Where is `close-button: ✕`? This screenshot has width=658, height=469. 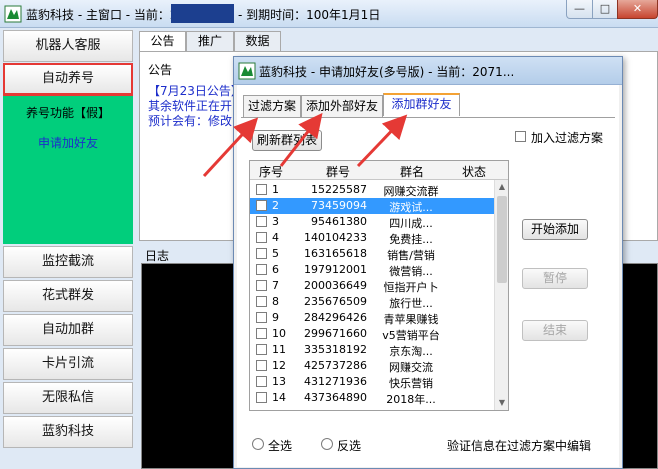 close-button: ✕ is located at coordinates (637, 9).